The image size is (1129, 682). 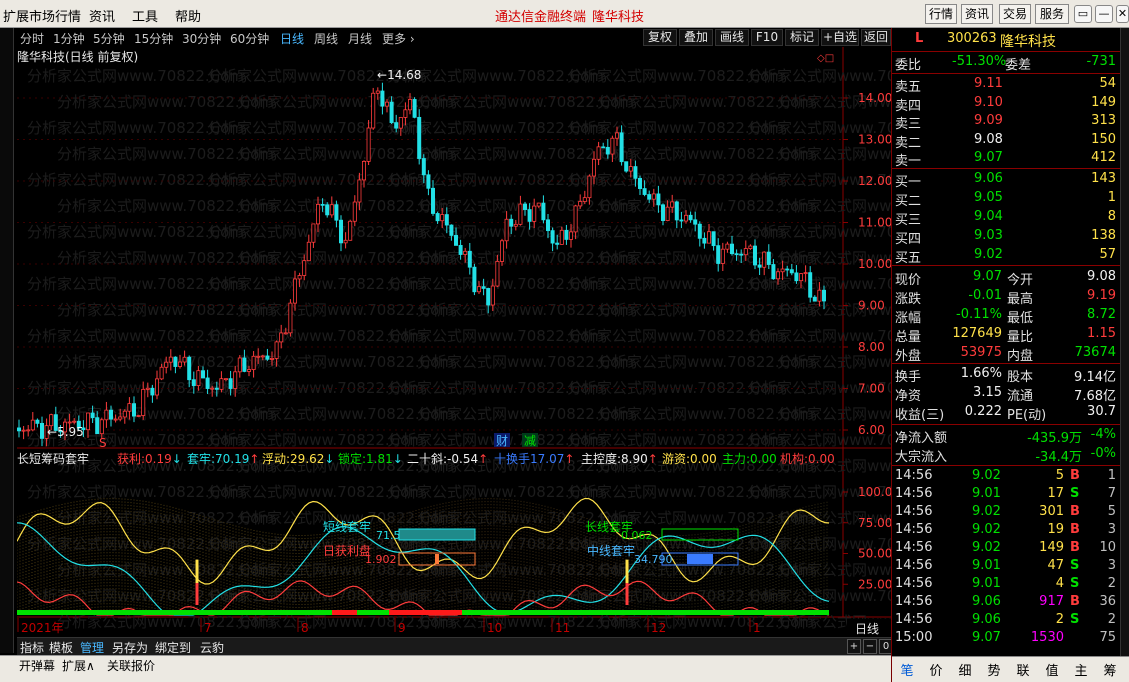 I want to click on period-15min: 15分钟, so click(x=153, y=38).